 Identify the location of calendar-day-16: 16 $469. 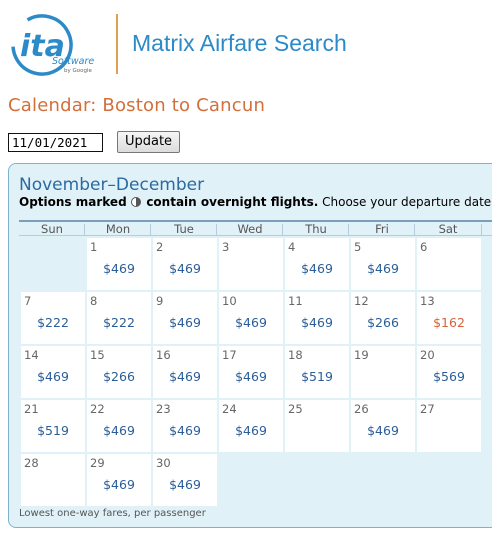
(185, 372).